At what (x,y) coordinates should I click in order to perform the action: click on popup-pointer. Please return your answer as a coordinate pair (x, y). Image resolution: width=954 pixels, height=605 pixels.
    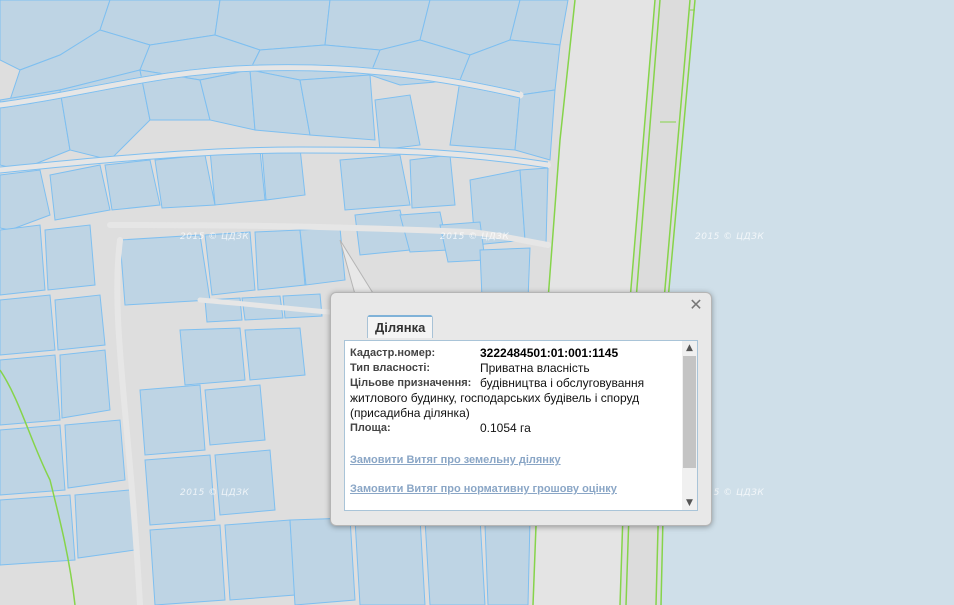
    Looking at the image, I should click on (359, 268).